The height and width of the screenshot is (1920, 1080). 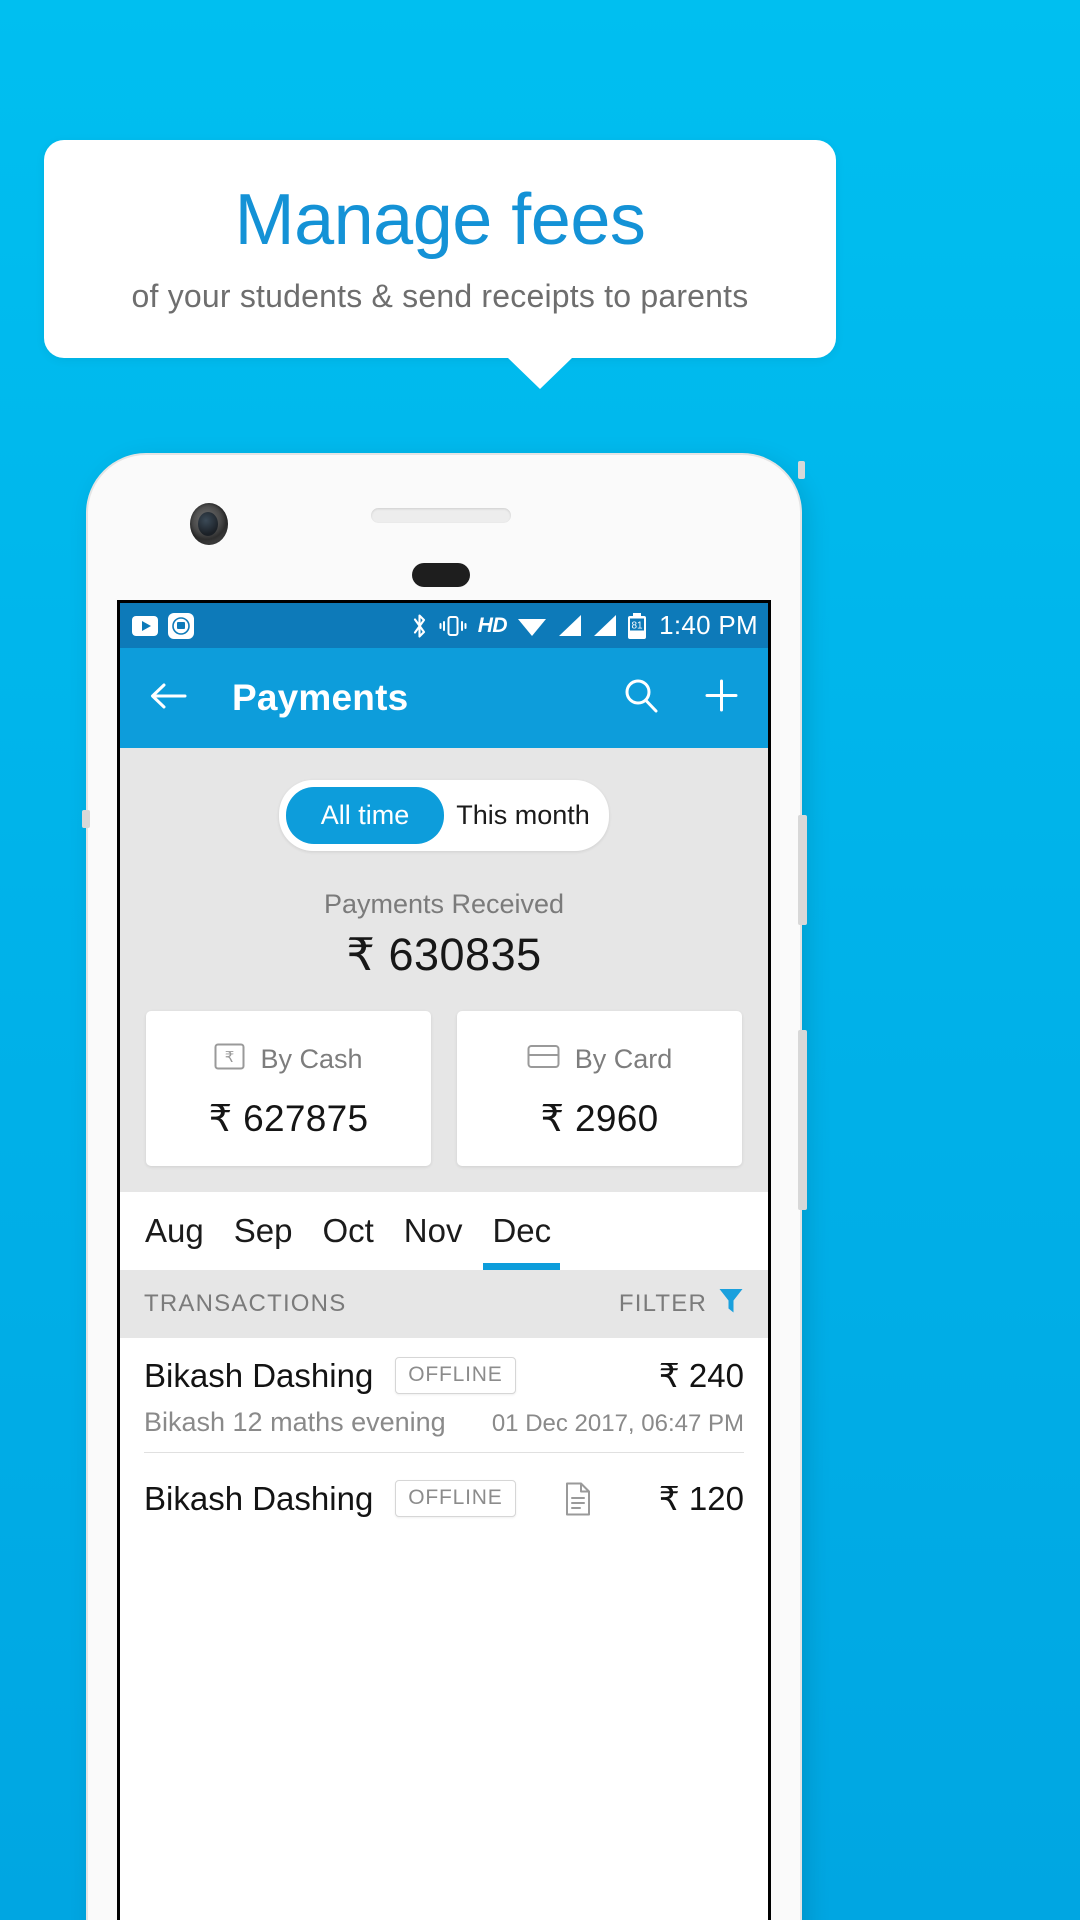 I want to click on transactions-header: TRANSACTIONS FILTER, so click(x=444, y=1304).